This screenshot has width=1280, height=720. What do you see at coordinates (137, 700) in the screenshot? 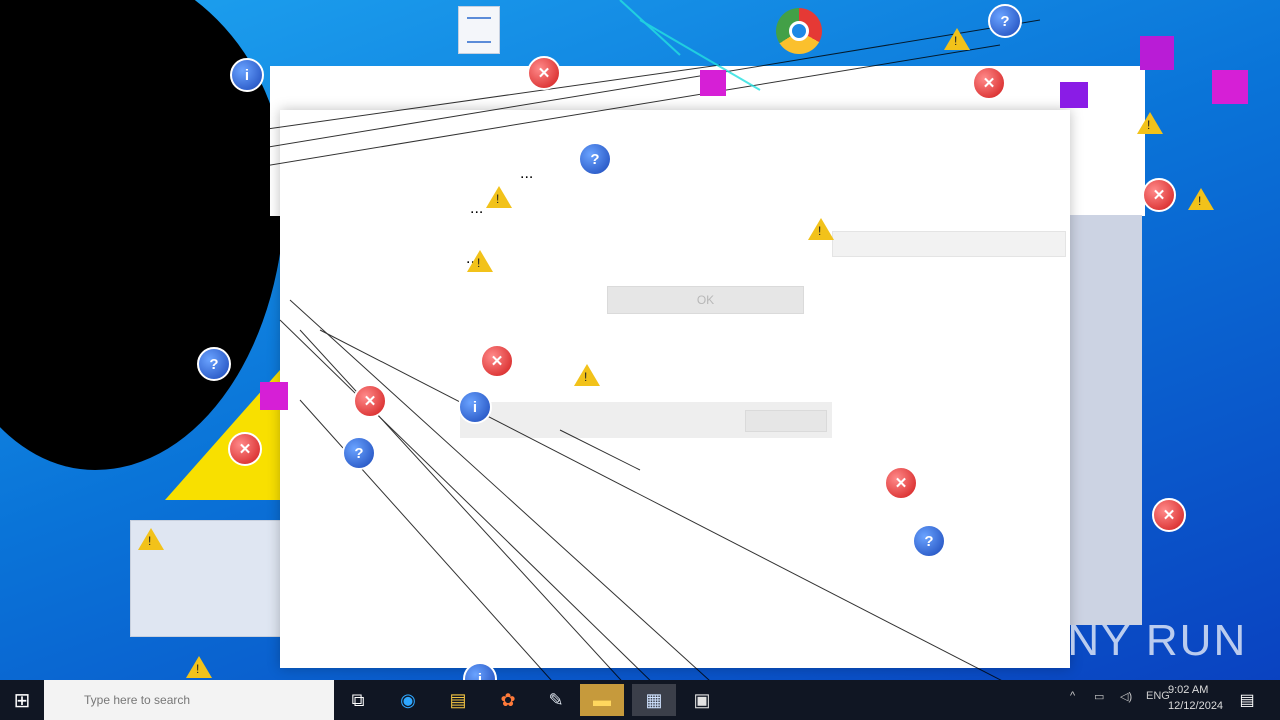
I see `search-placeholder: Type here to search` at bounding box center [137, 700].